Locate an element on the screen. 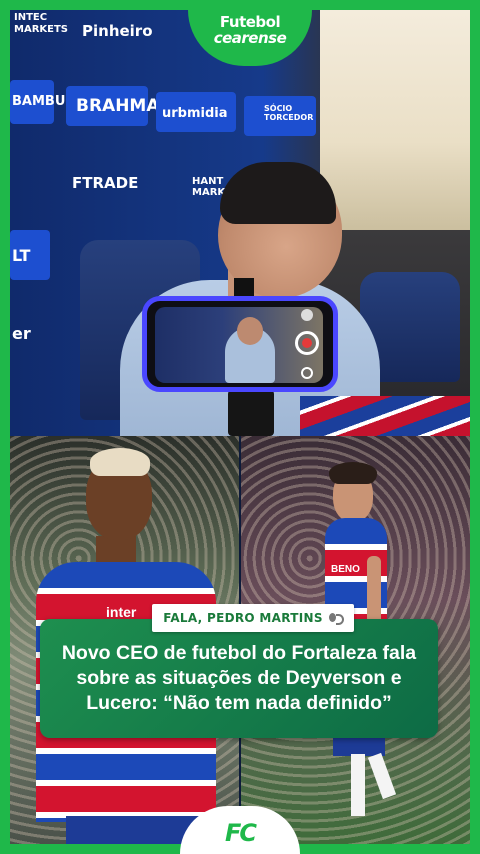  recording-phone is located at coordinates (240, 344).